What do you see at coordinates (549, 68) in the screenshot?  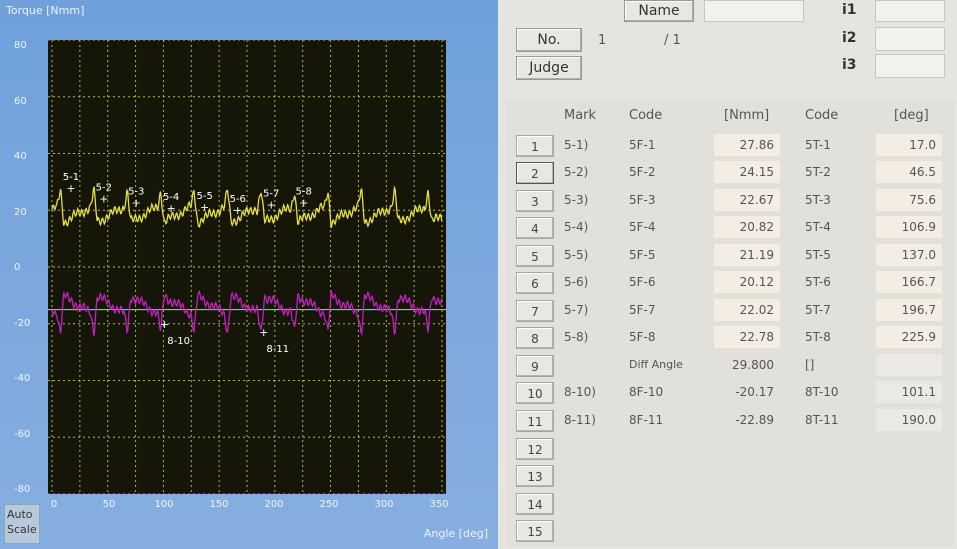 I see `judge-button: Judge` at bounding box center [549, 68].